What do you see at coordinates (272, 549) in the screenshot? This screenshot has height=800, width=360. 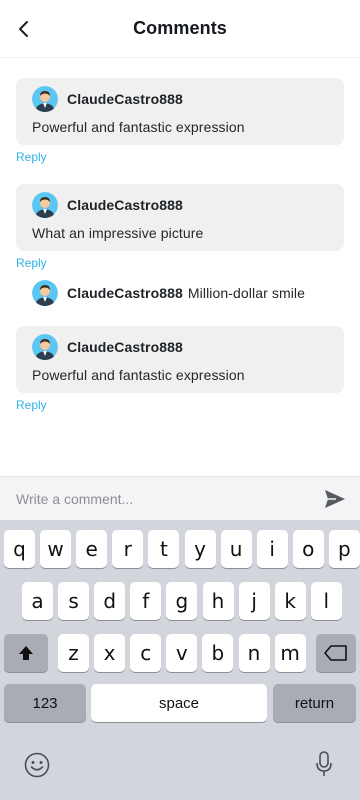 I see `key-i: i` at bounding box center [272, 549].